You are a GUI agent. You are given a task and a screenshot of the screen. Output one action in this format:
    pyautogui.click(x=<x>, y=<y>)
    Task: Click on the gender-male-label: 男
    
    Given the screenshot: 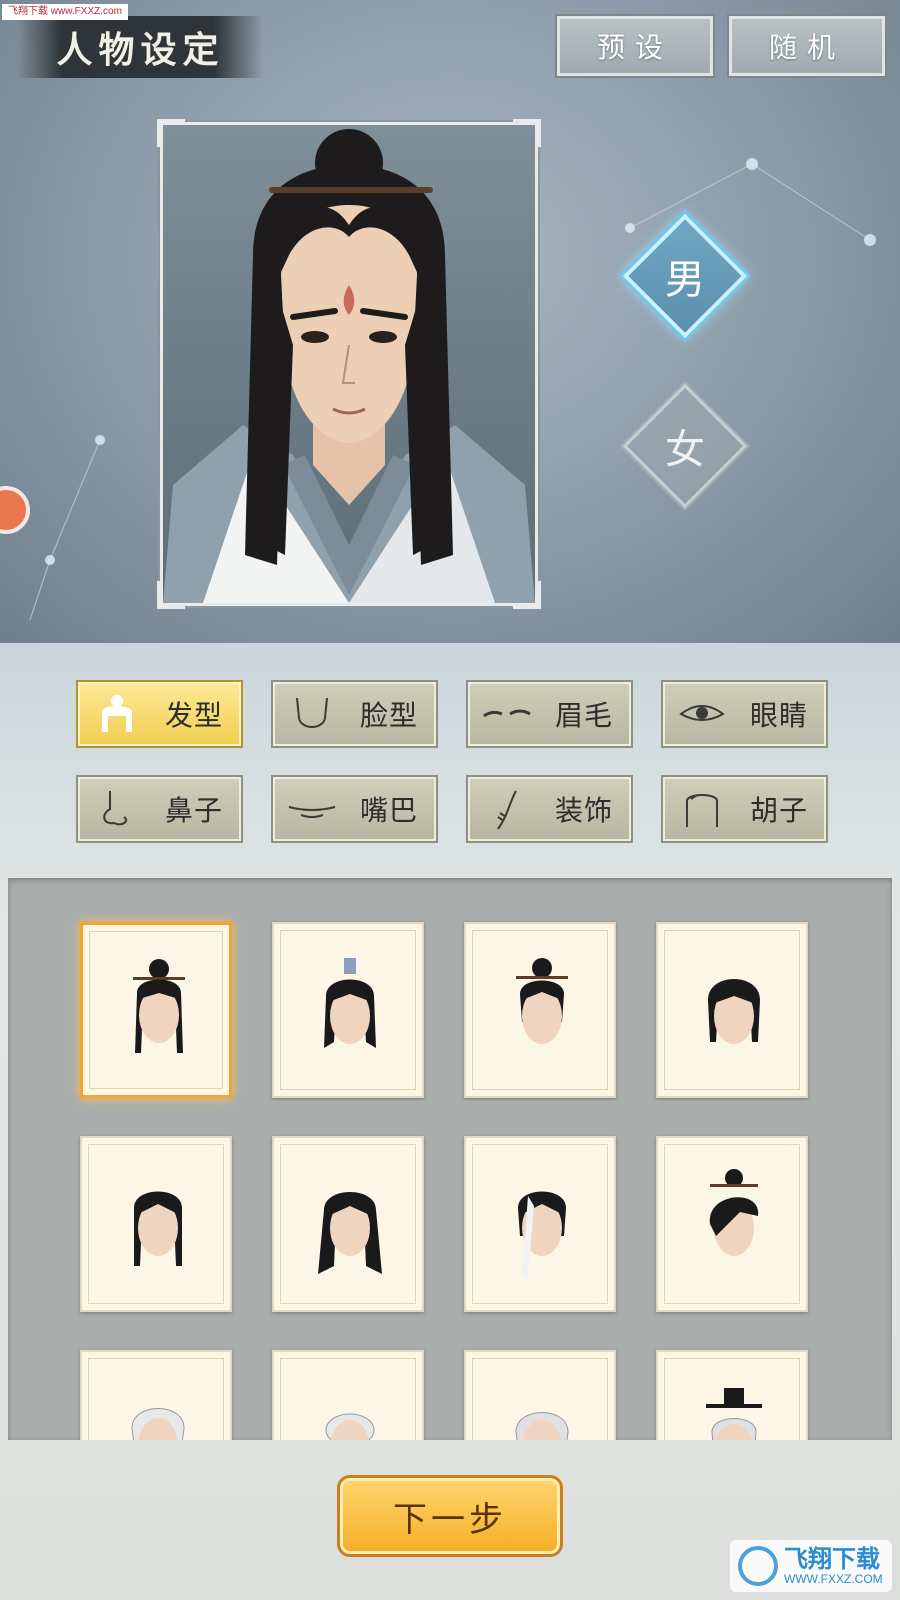 What is the action you would take?
    pyautogui.click(x=685, y=280)
    